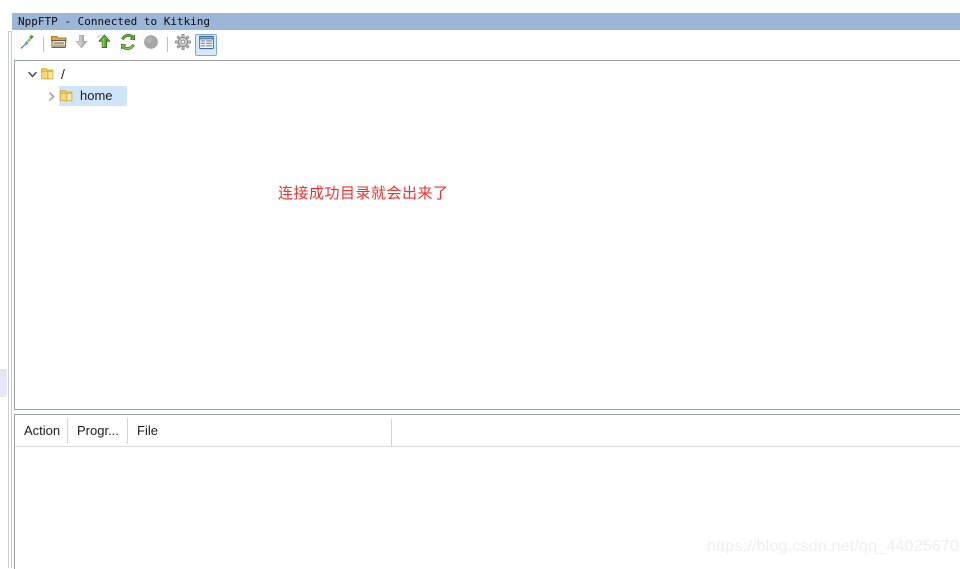 The height and width of the screenshot is (569, 960). What do you see at coordinates (59, 74) in the screenshot?
I see `tree-node-root-hit: /` at bounding box center [59, 74].